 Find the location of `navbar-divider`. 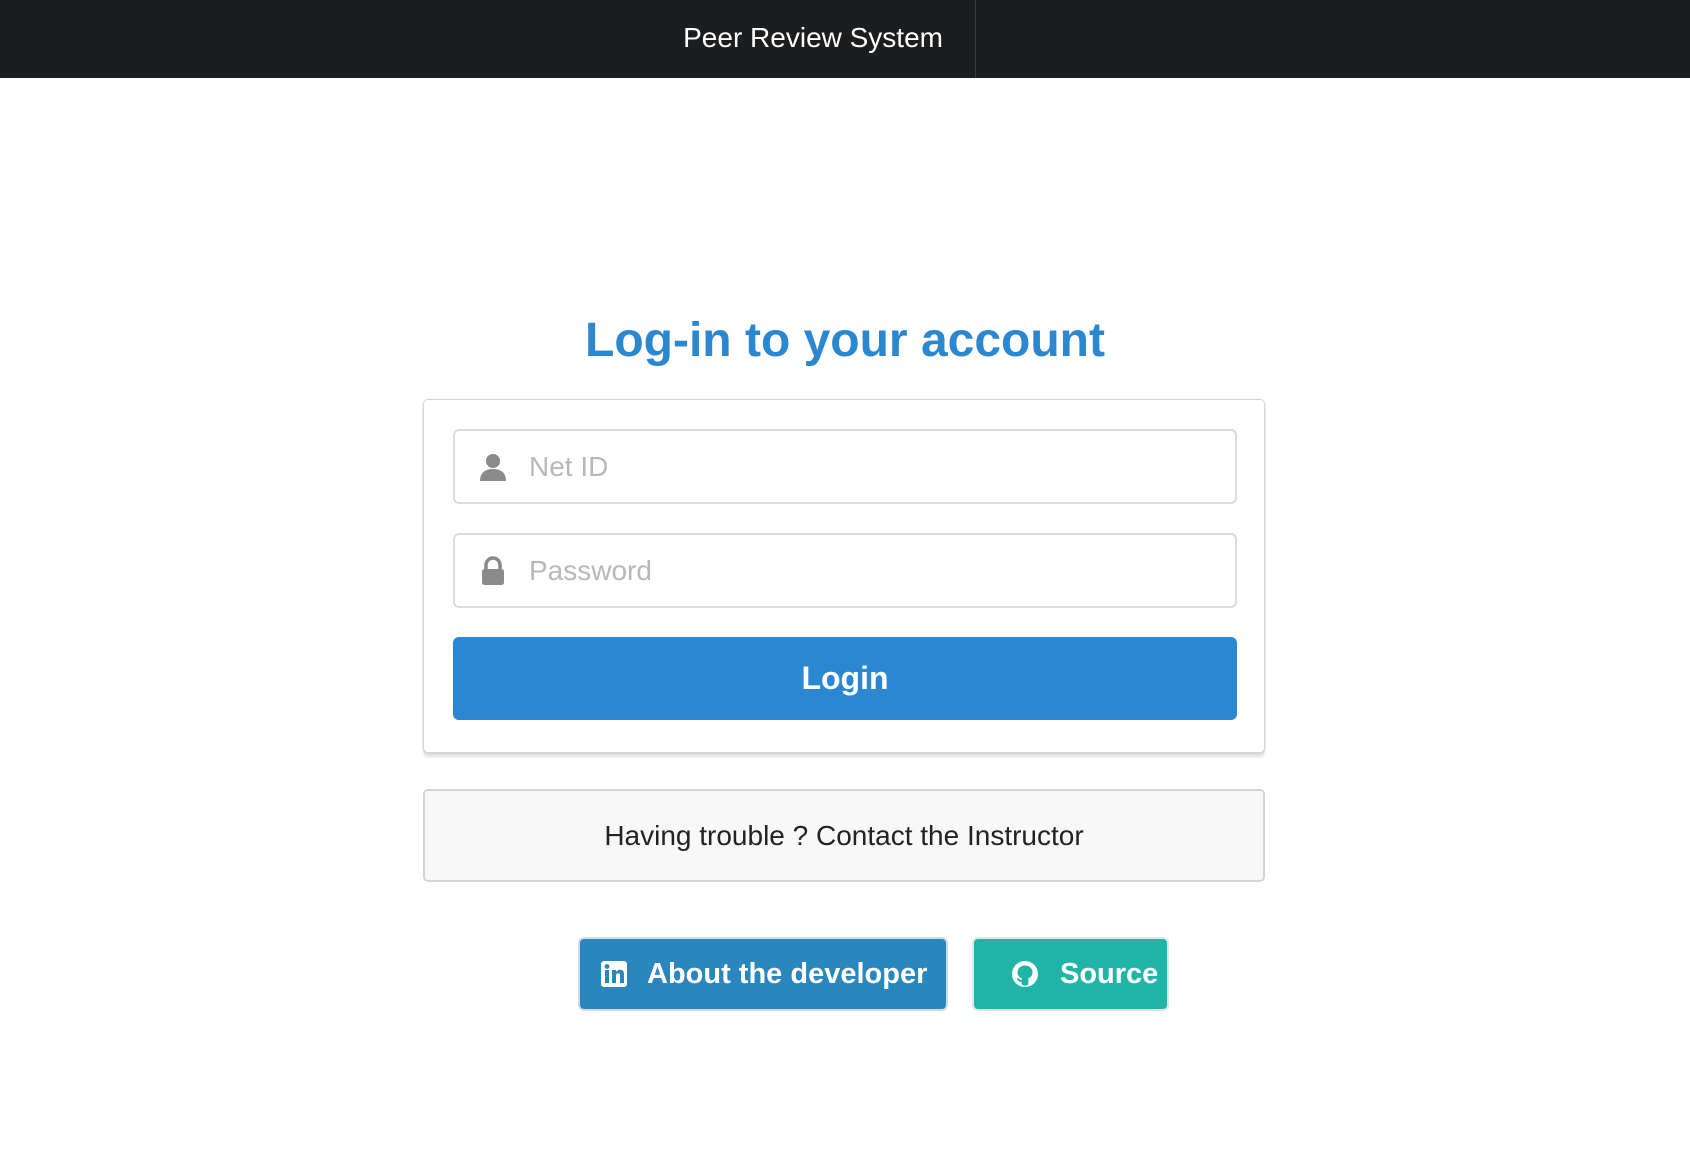

navbar-divider is located at coordinates (975, 39).